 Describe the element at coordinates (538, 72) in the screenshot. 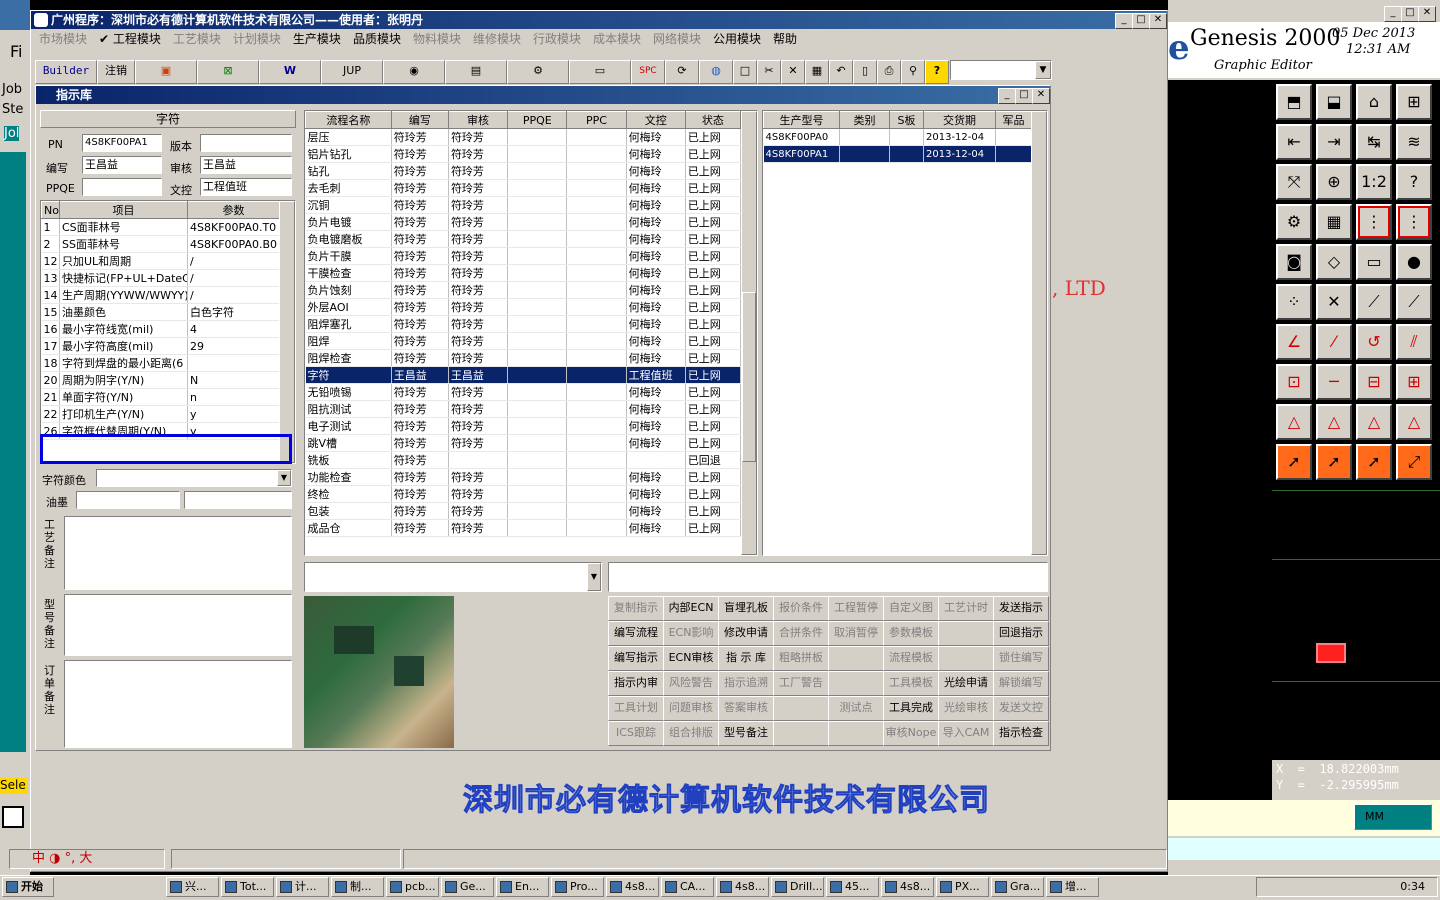

I see `network-icon: ⚙` at that location.